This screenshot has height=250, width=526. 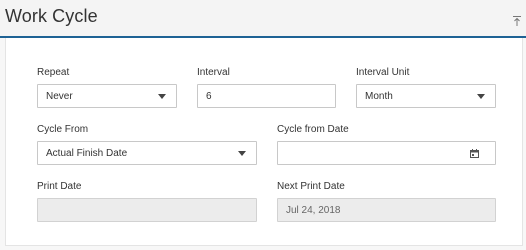 I want to click on cycle-from-value: Actual Finish Date, so click(x=87, y=153).